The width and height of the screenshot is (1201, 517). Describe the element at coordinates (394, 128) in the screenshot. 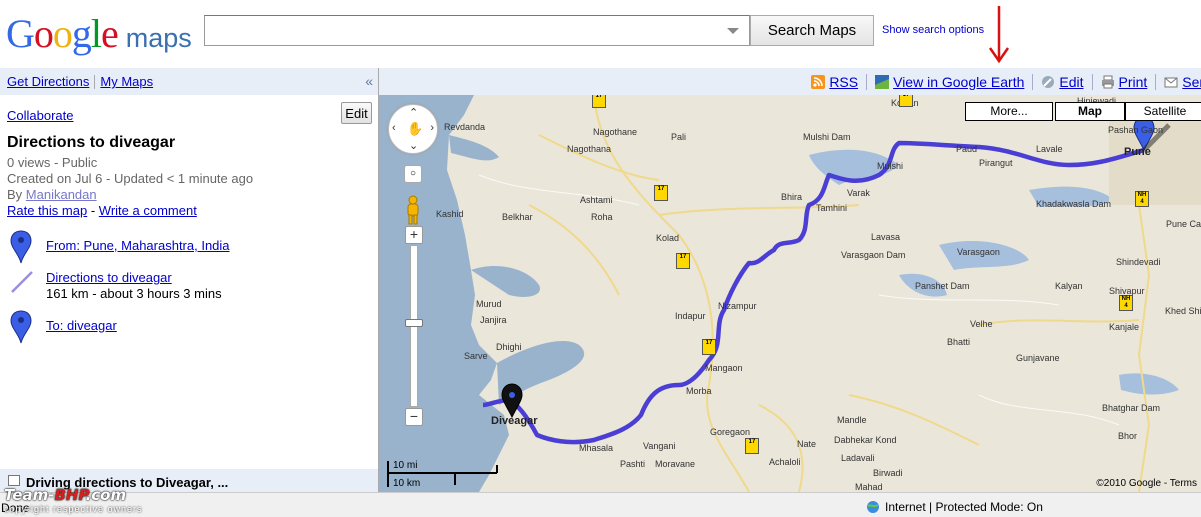

I see `pan-left-icon: ‹` at that location.